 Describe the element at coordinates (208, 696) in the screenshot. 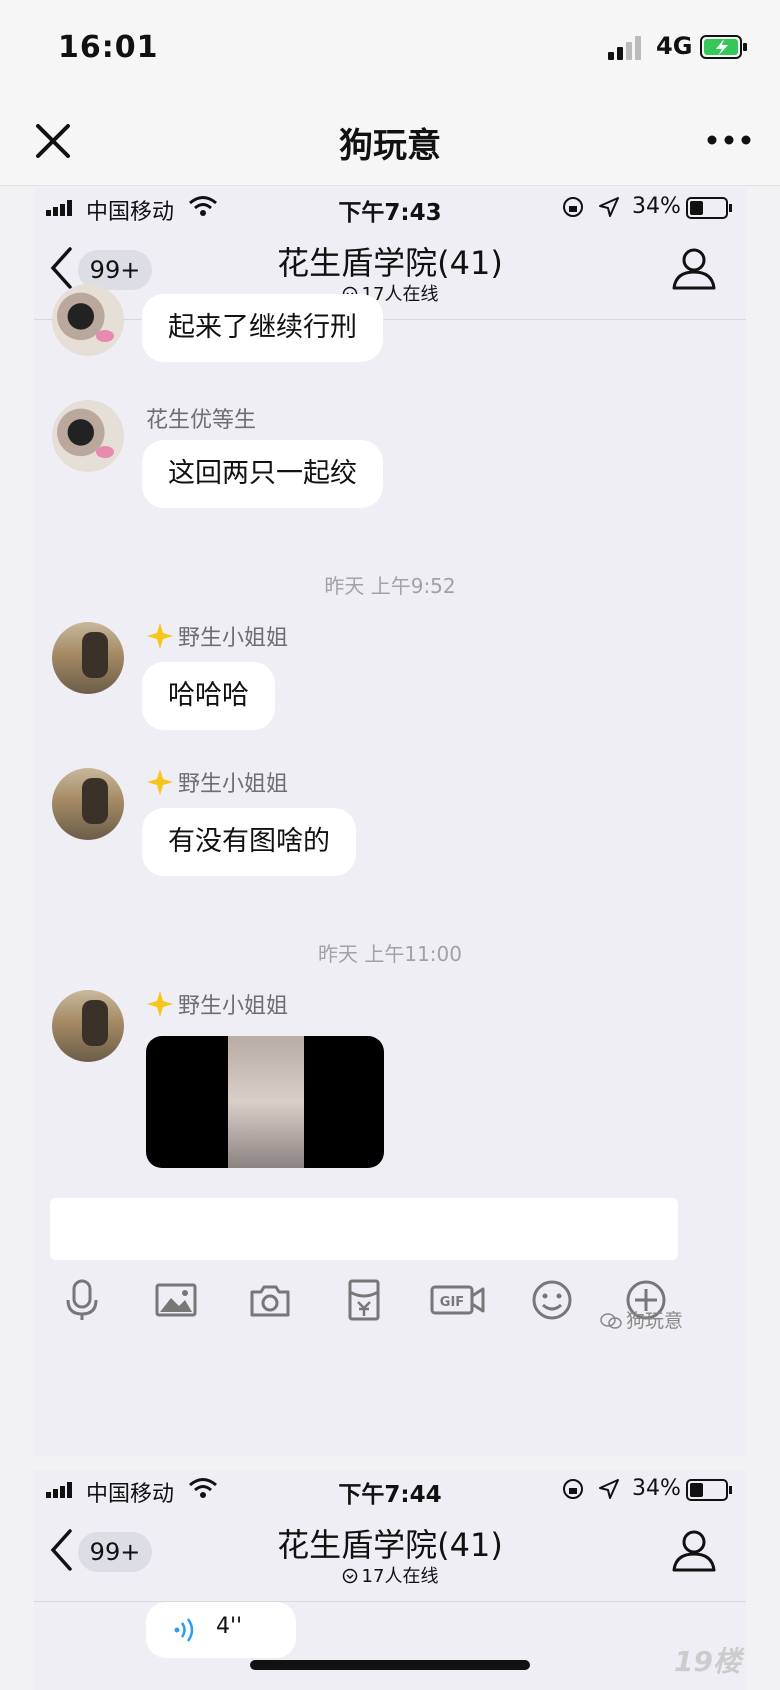

I see `message-bubble: 哈哈哈` at that location.